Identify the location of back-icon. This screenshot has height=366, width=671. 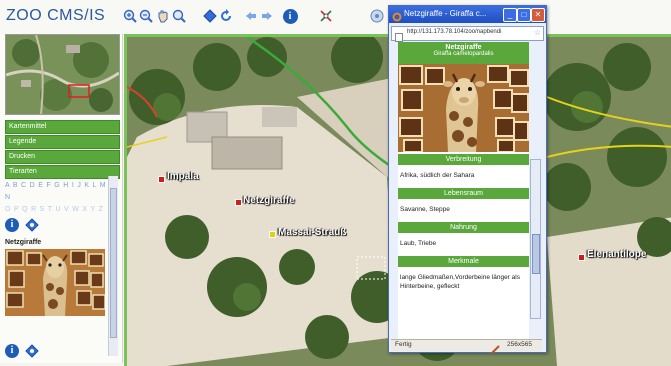
(251, 16).